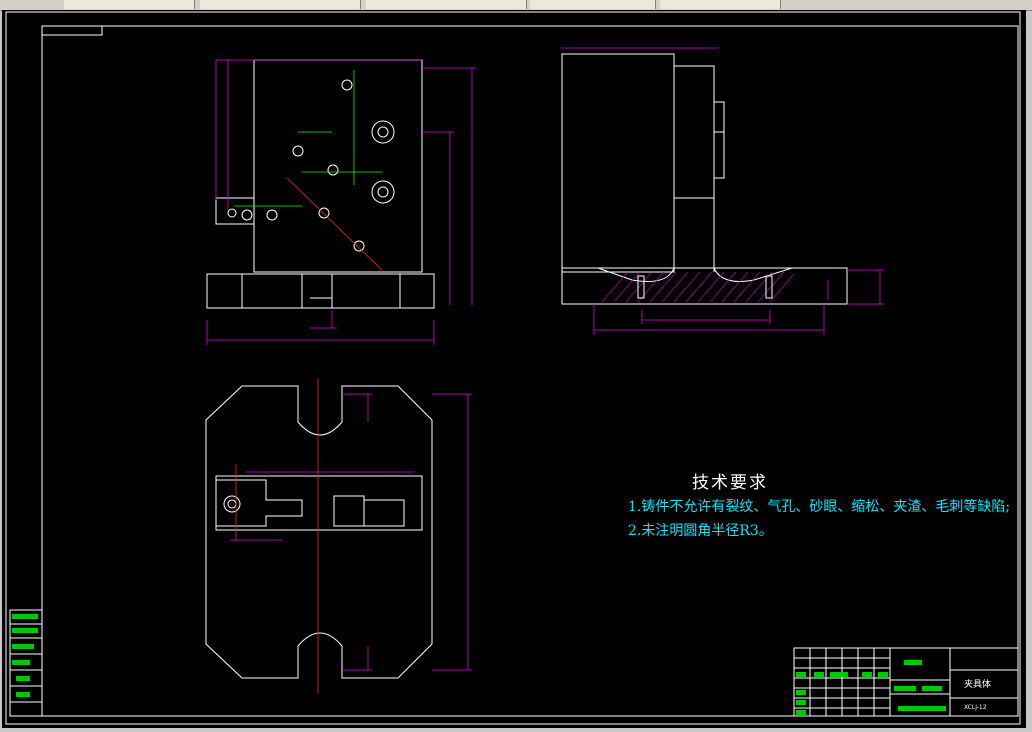 This screenshot has width=1032, height=732. What do you see at coordinates (913, 662) in the screenshot?
I see `title-block-label-company` at bounding box center [913, 662].